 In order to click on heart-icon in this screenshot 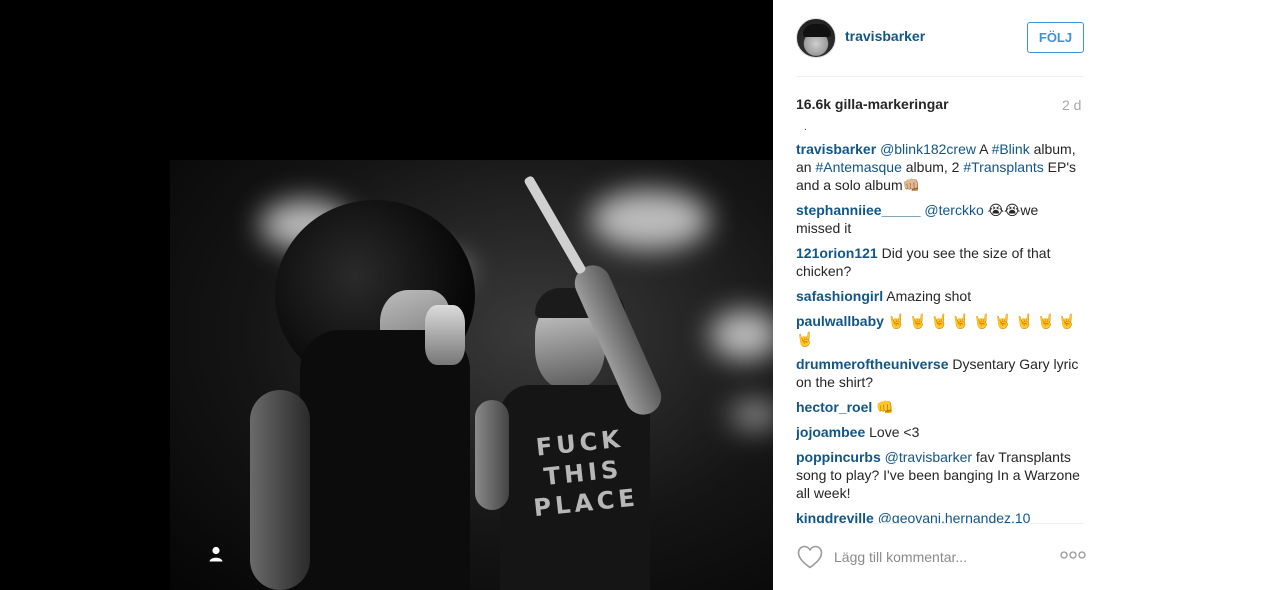, I will do `click(810, 557)`.